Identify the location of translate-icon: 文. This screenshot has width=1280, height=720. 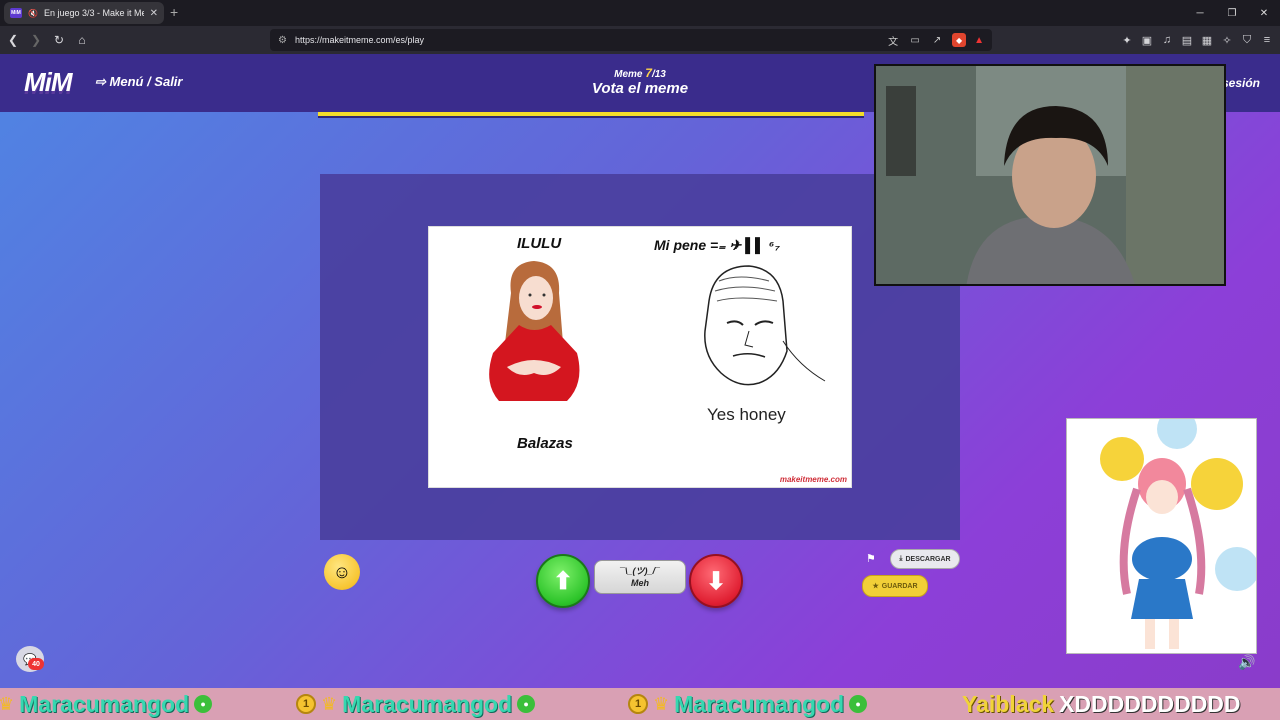
(893, 40).